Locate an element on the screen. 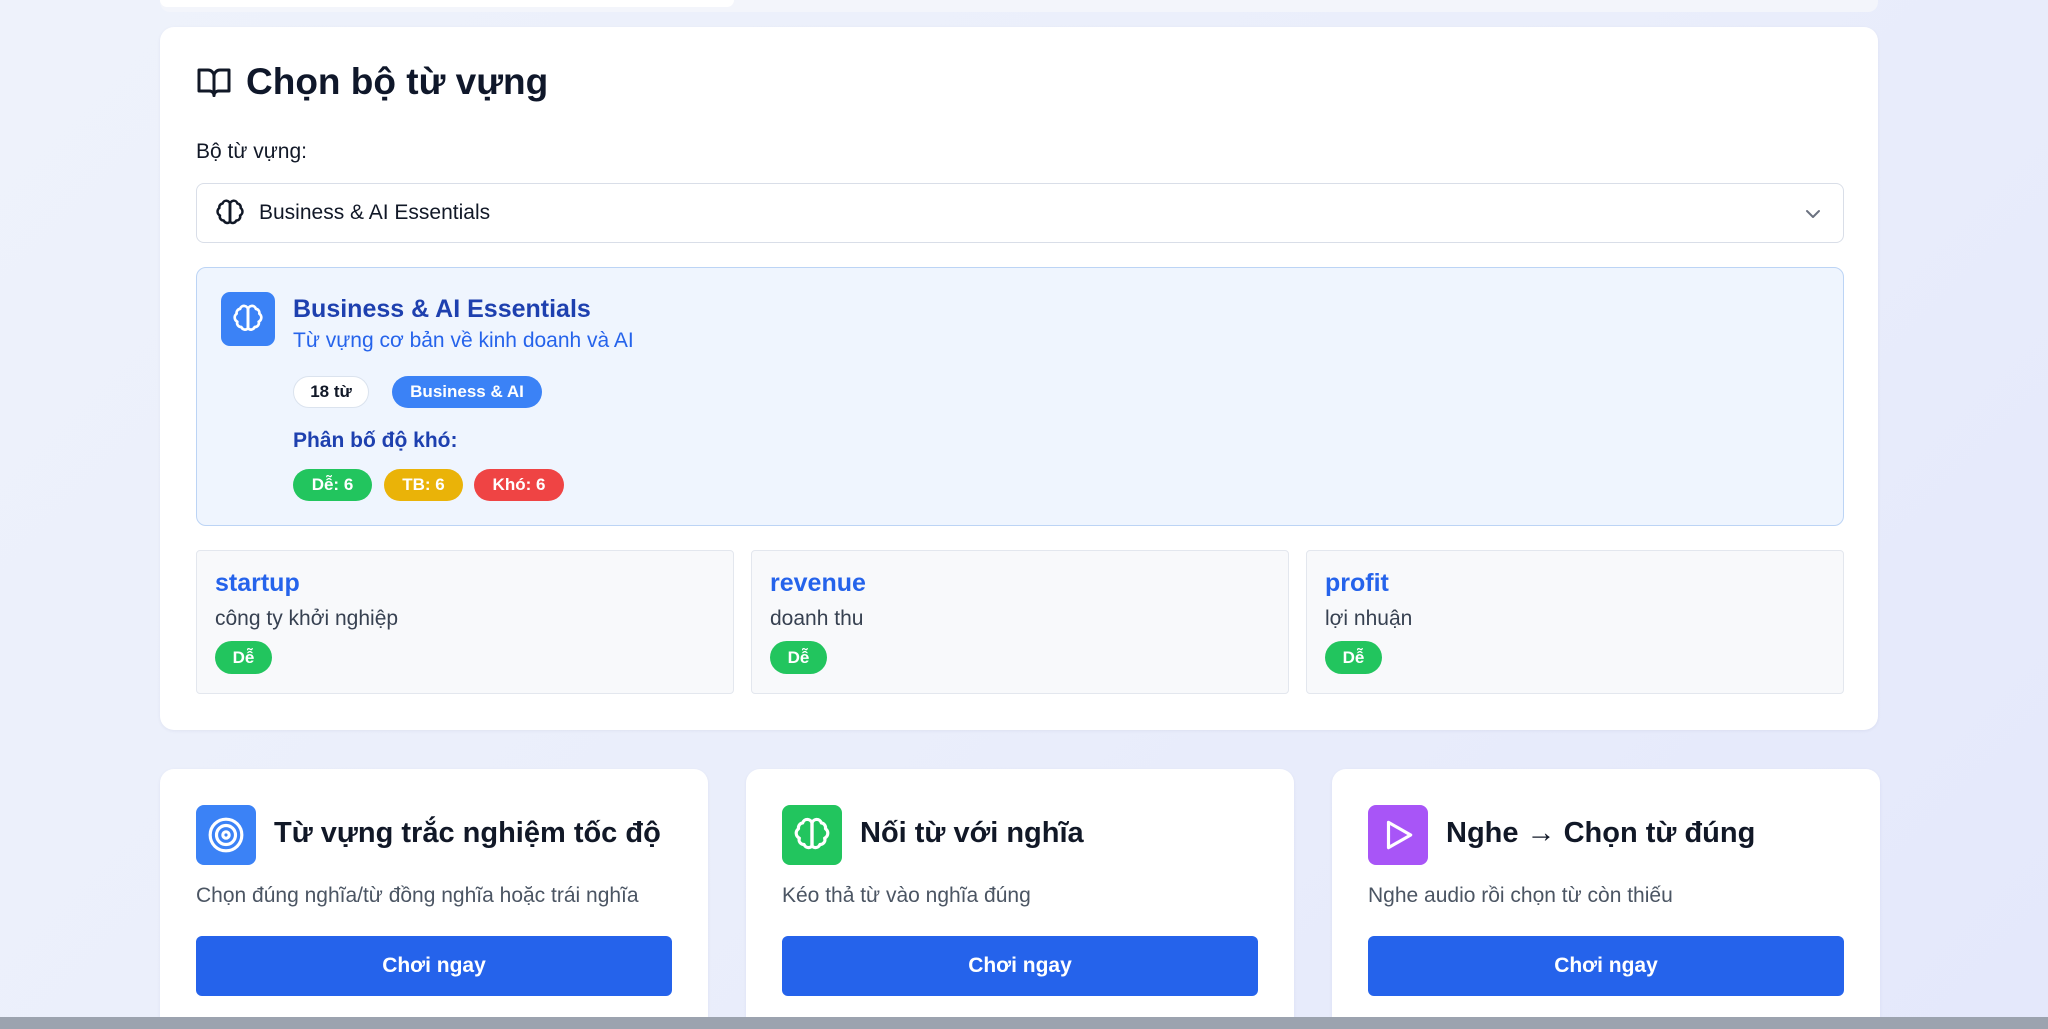 The height and width of the screenshot is (1029, 2048). horizontal-scrollbar is located at coordinates (1024, 1023).